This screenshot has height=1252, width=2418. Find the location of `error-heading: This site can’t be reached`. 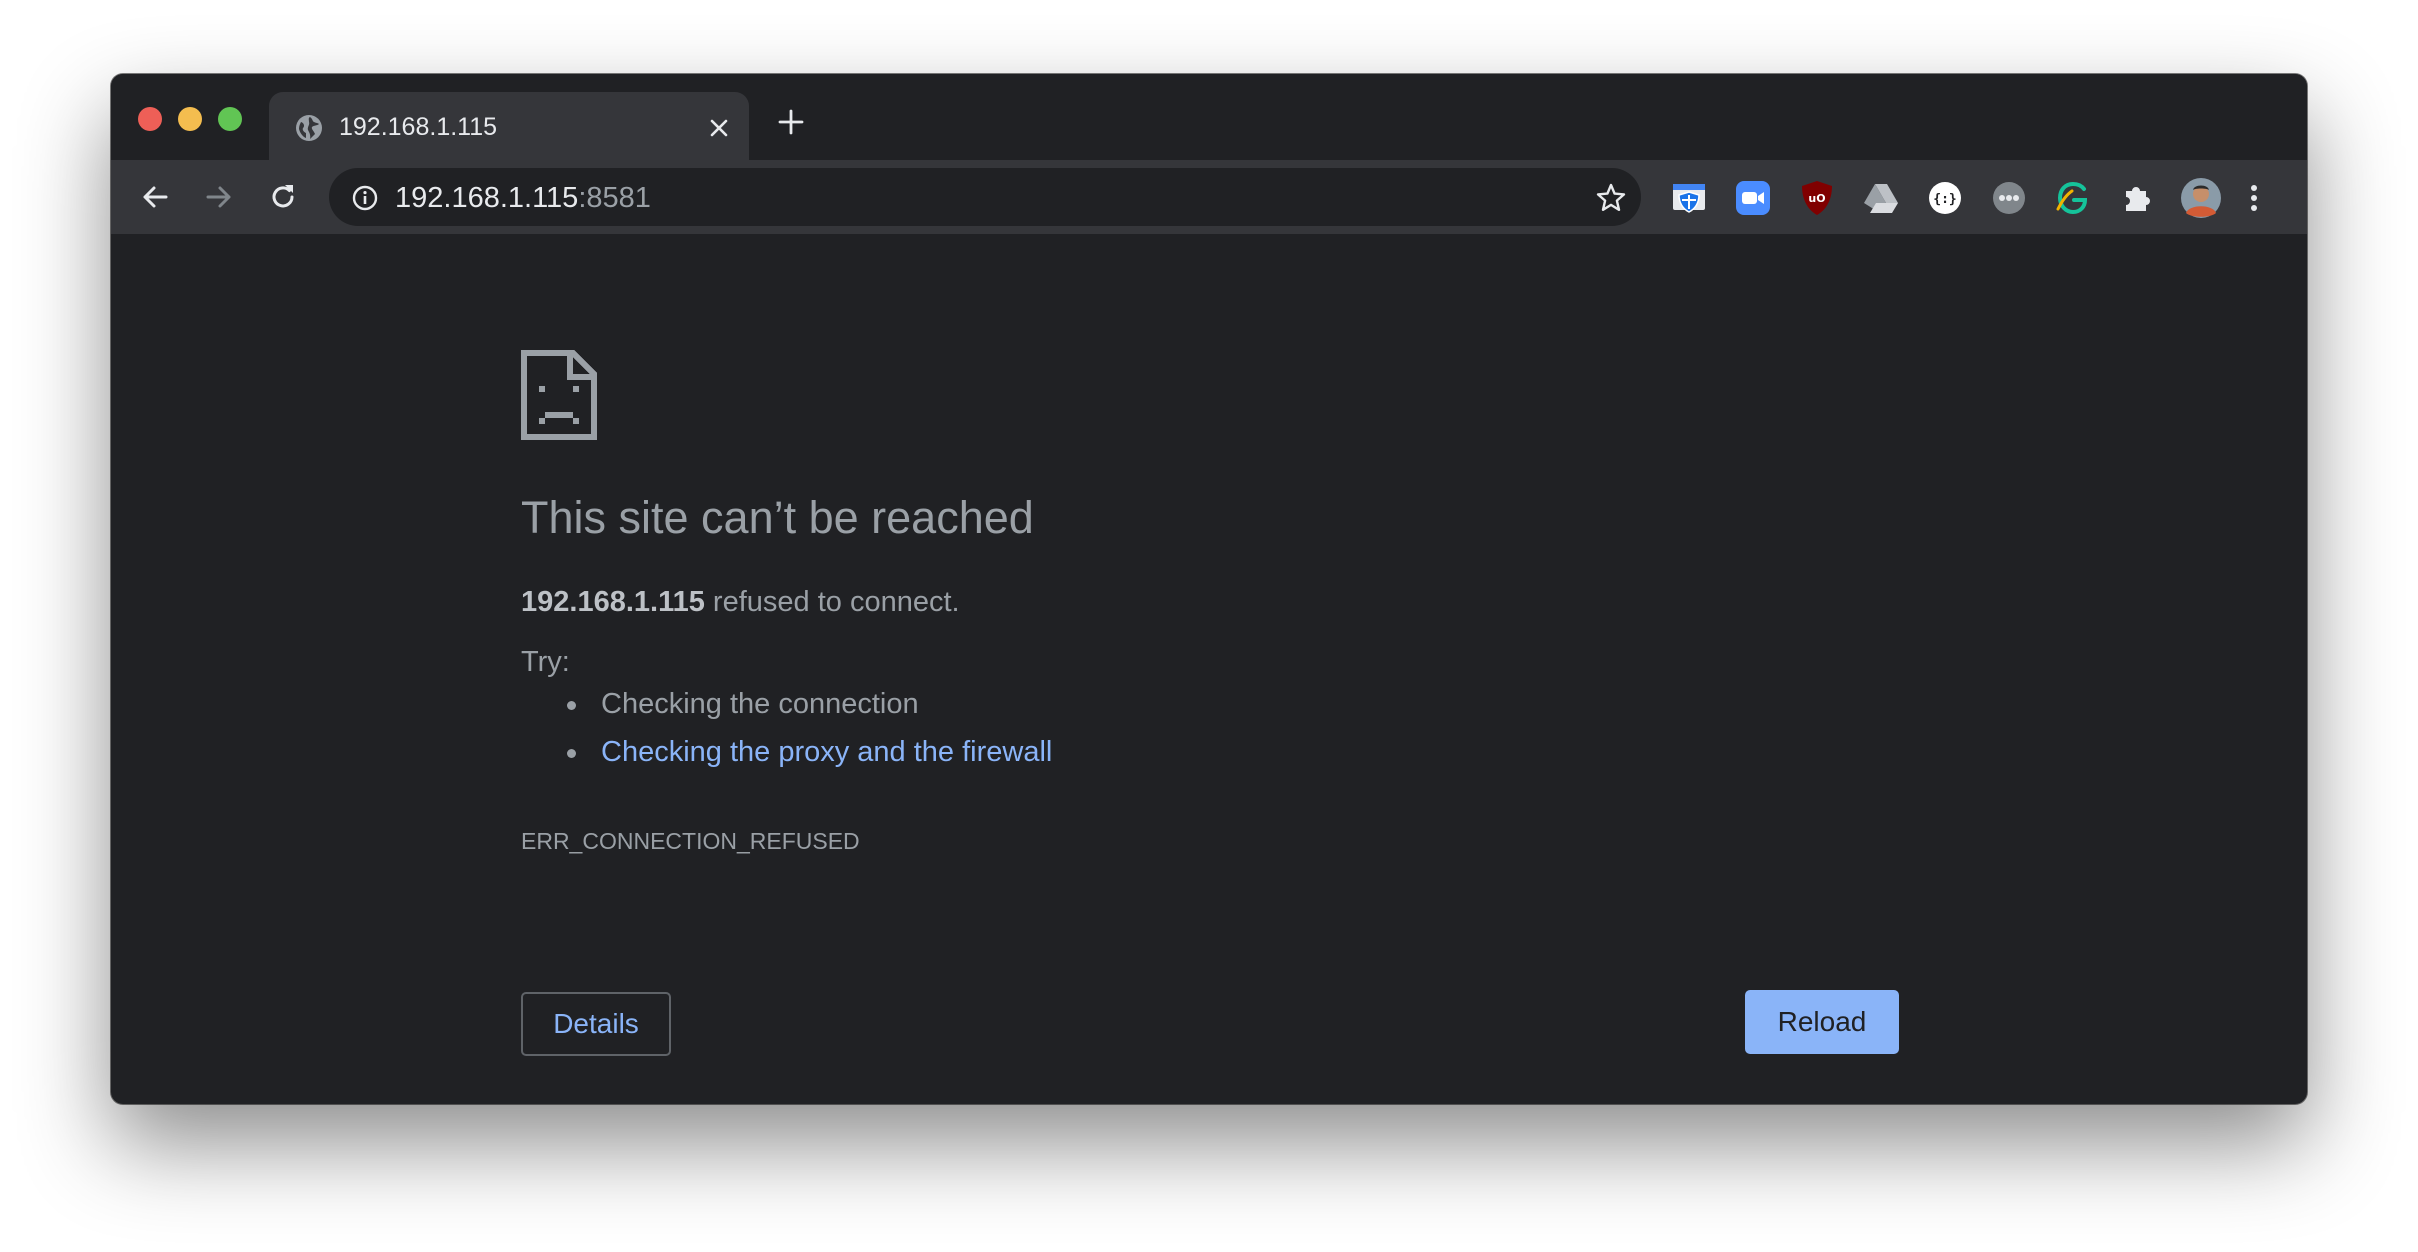

error-heading: This site can’t be reached is located at coordinates (777, 517).